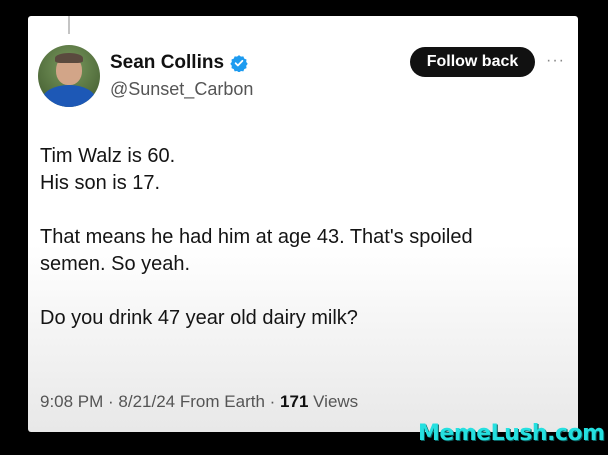  I want to click on author-display-name: Sean Collins, so click(167, 63).